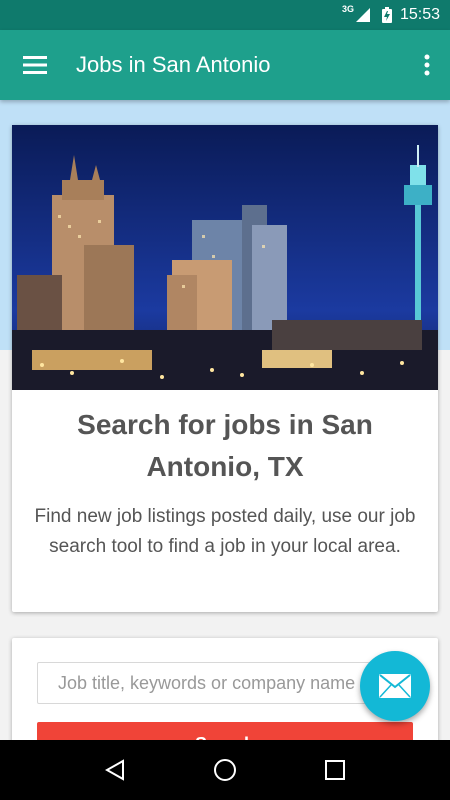 The height and width of the screenshot is (800, 450). What do you see at coordinates (173, 64) in the screenshot?
I see `page-title: Jobs in San Antonio` at bounding box center [173, 64].